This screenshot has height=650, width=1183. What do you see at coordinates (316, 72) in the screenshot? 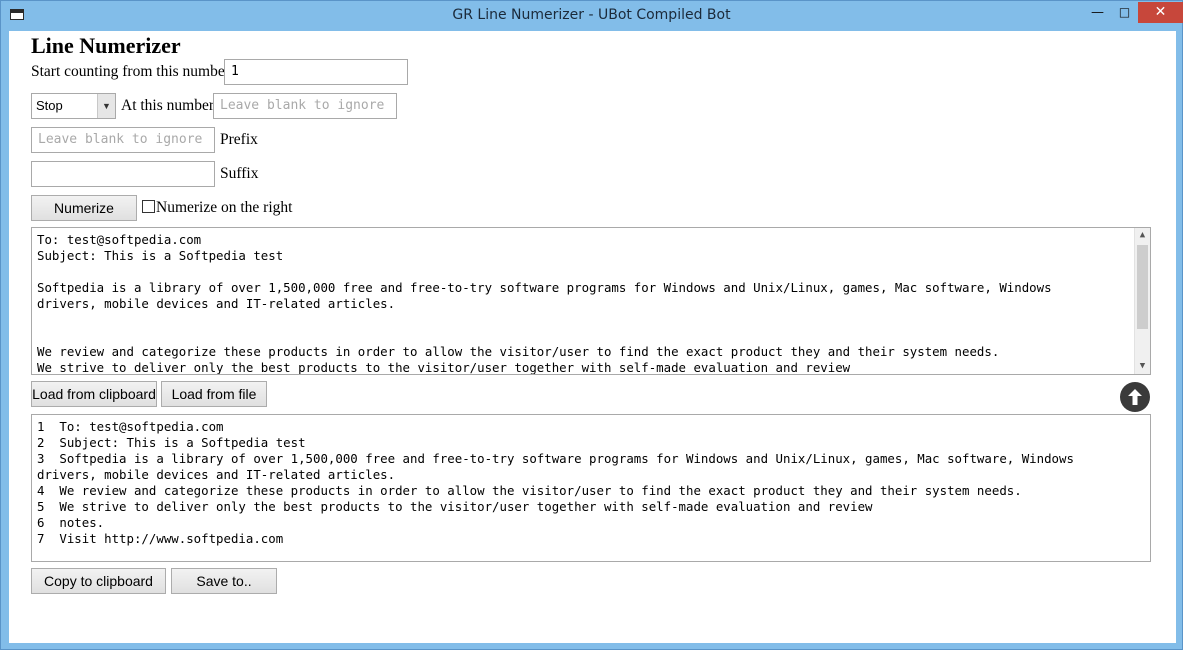
I see `start-number-input: 1` at bounding box center [316, 72].